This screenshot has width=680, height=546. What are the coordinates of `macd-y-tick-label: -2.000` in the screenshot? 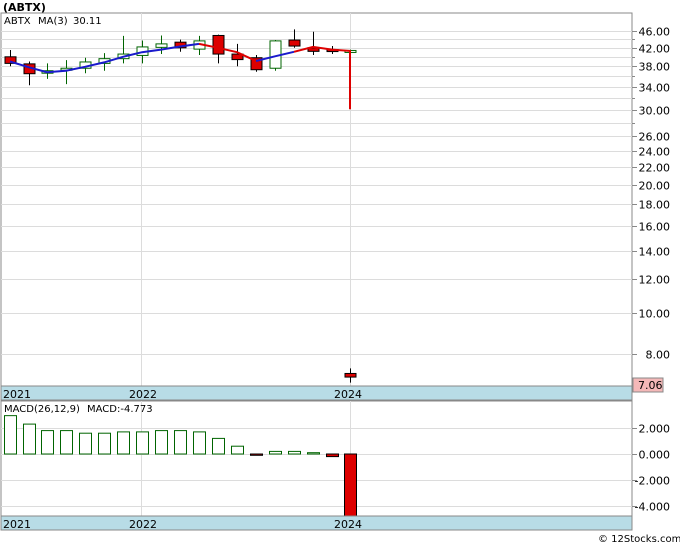 It's located at (652, 481).